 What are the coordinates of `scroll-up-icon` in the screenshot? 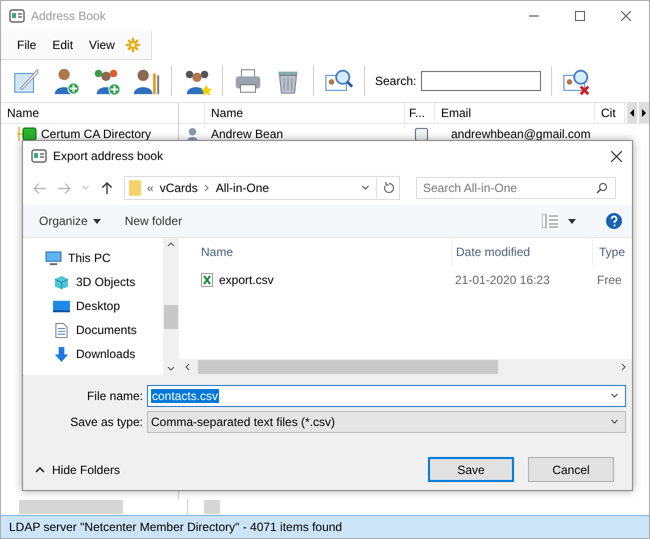 It's located at (171, 244).